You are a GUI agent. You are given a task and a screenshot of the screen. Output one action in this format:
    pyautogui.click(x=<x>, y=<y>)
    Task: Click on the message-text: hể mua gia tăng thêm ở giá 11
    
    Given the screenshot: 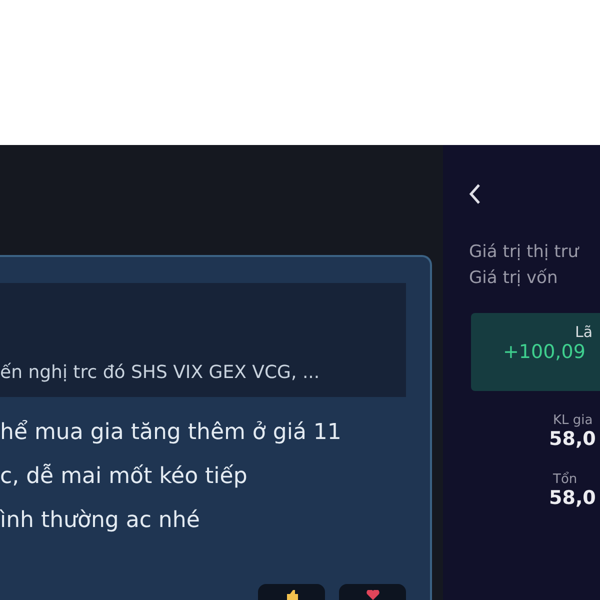 What is the action you would take?
    pyautogui.click(x=171, y=433)
    